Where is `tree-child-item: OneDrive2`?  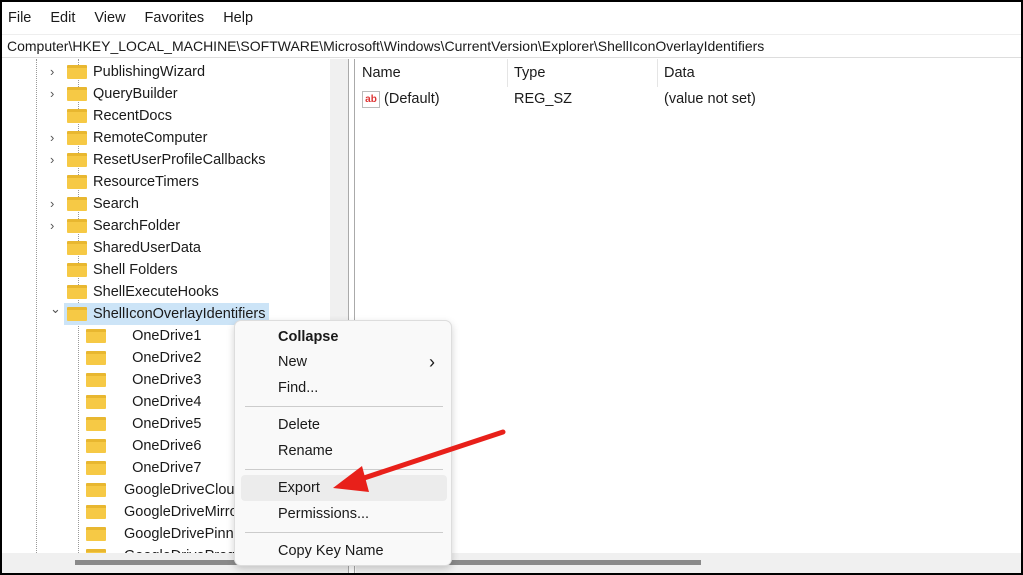 tree-child-item: OneDrive2 is located at coordinates (143, 358).